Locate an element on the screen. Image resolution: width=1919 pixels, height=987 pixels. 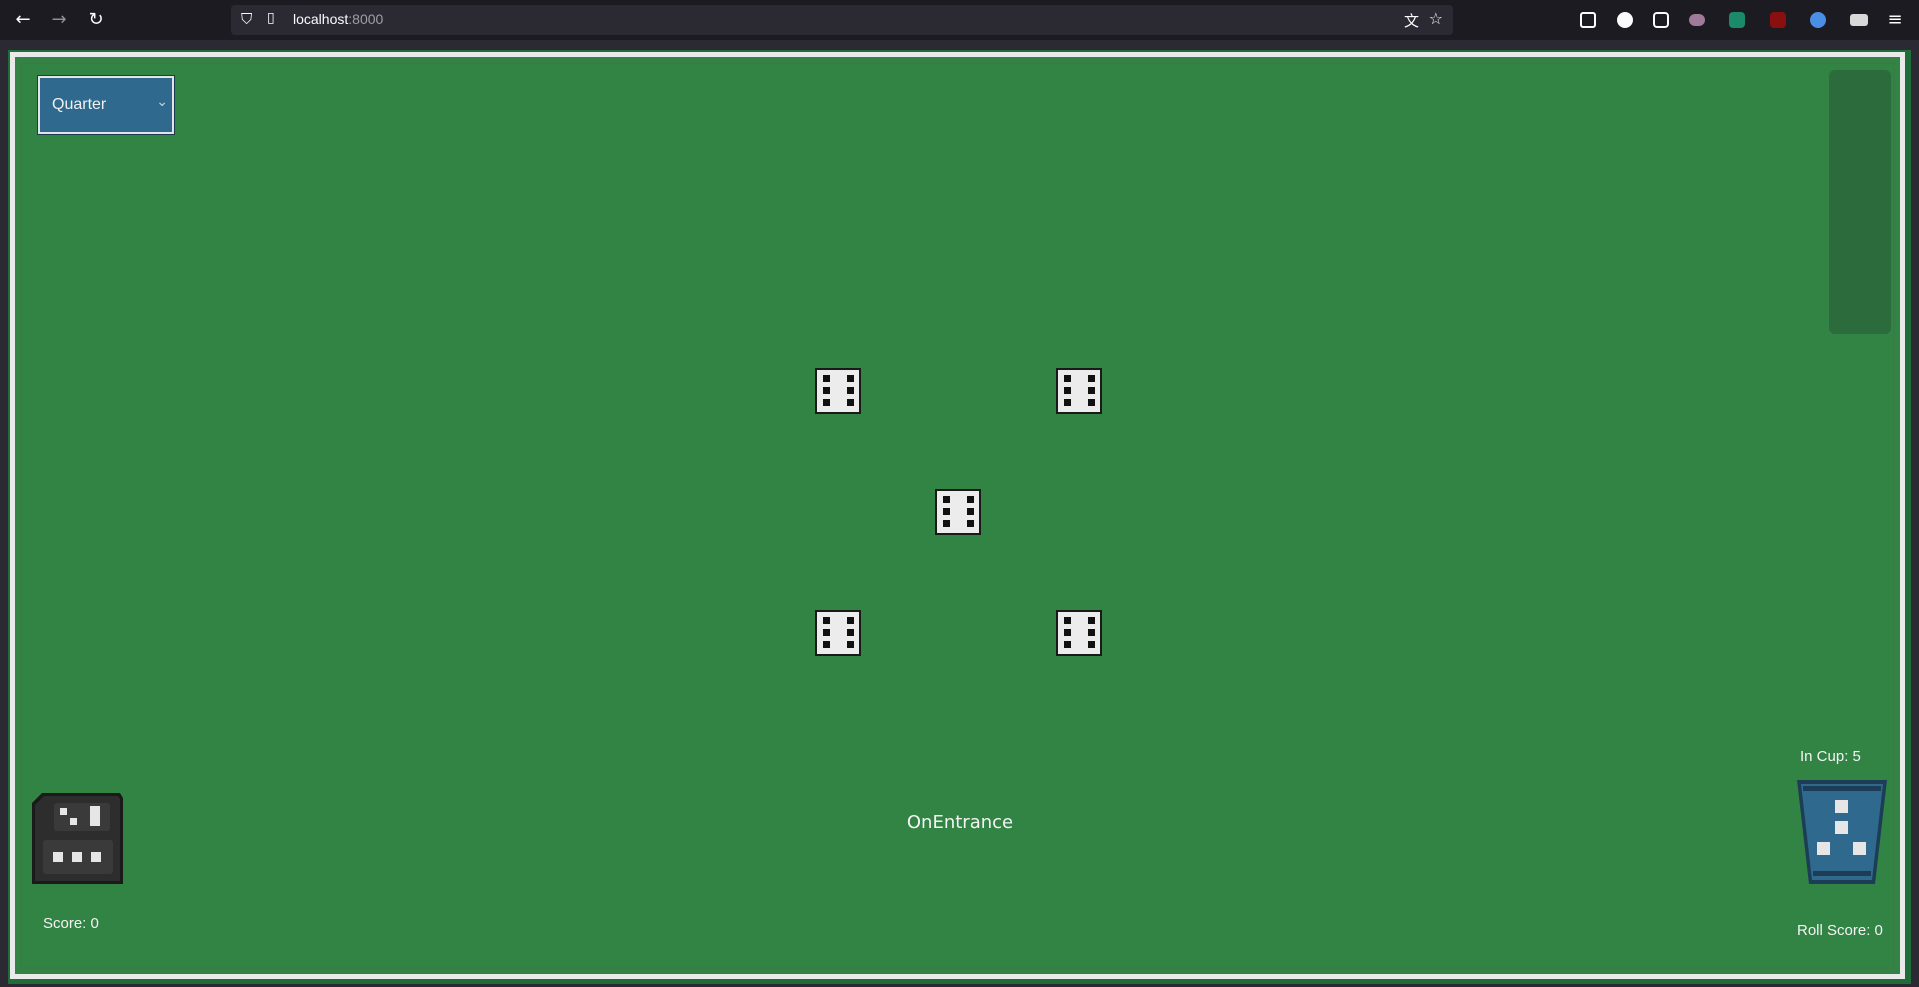
bitwarden-icon is located at coordinates (1818, 20).